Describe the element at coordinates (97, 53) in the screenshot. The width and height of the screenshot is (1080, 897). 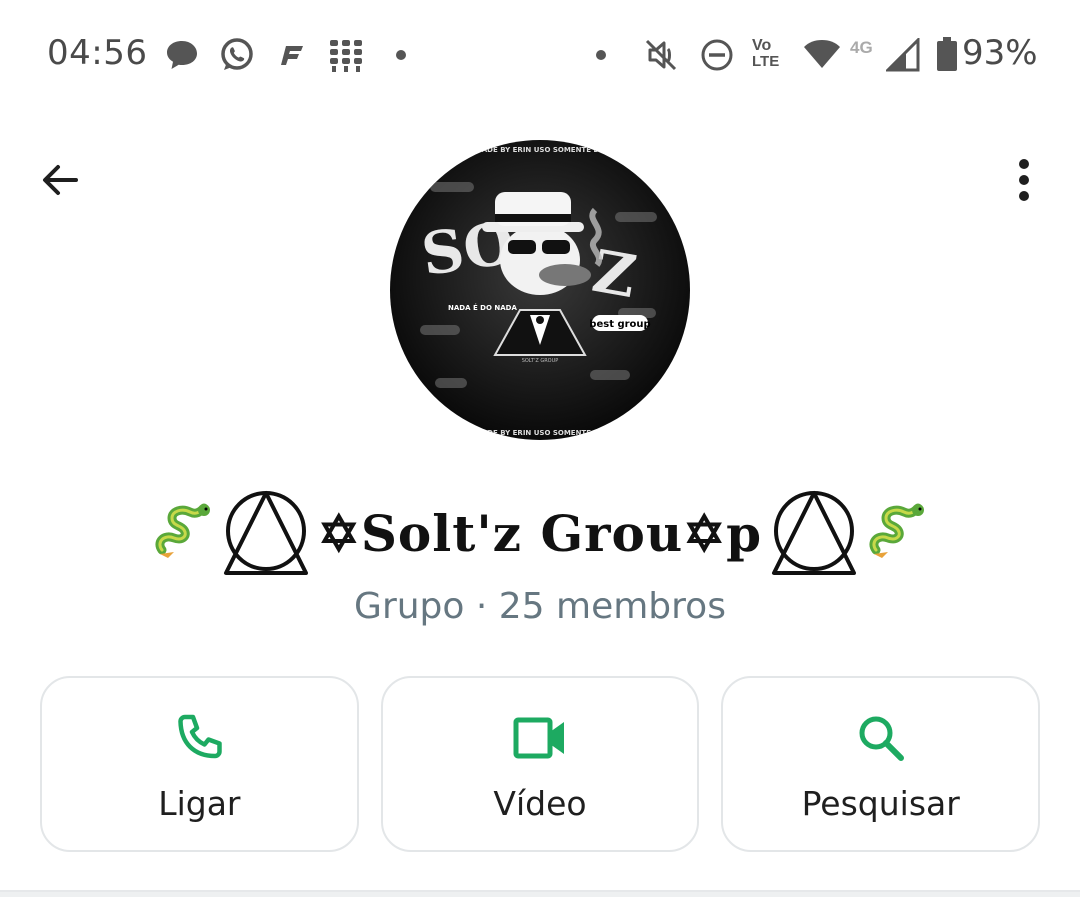
I see `status-time: 04:56` at that location.